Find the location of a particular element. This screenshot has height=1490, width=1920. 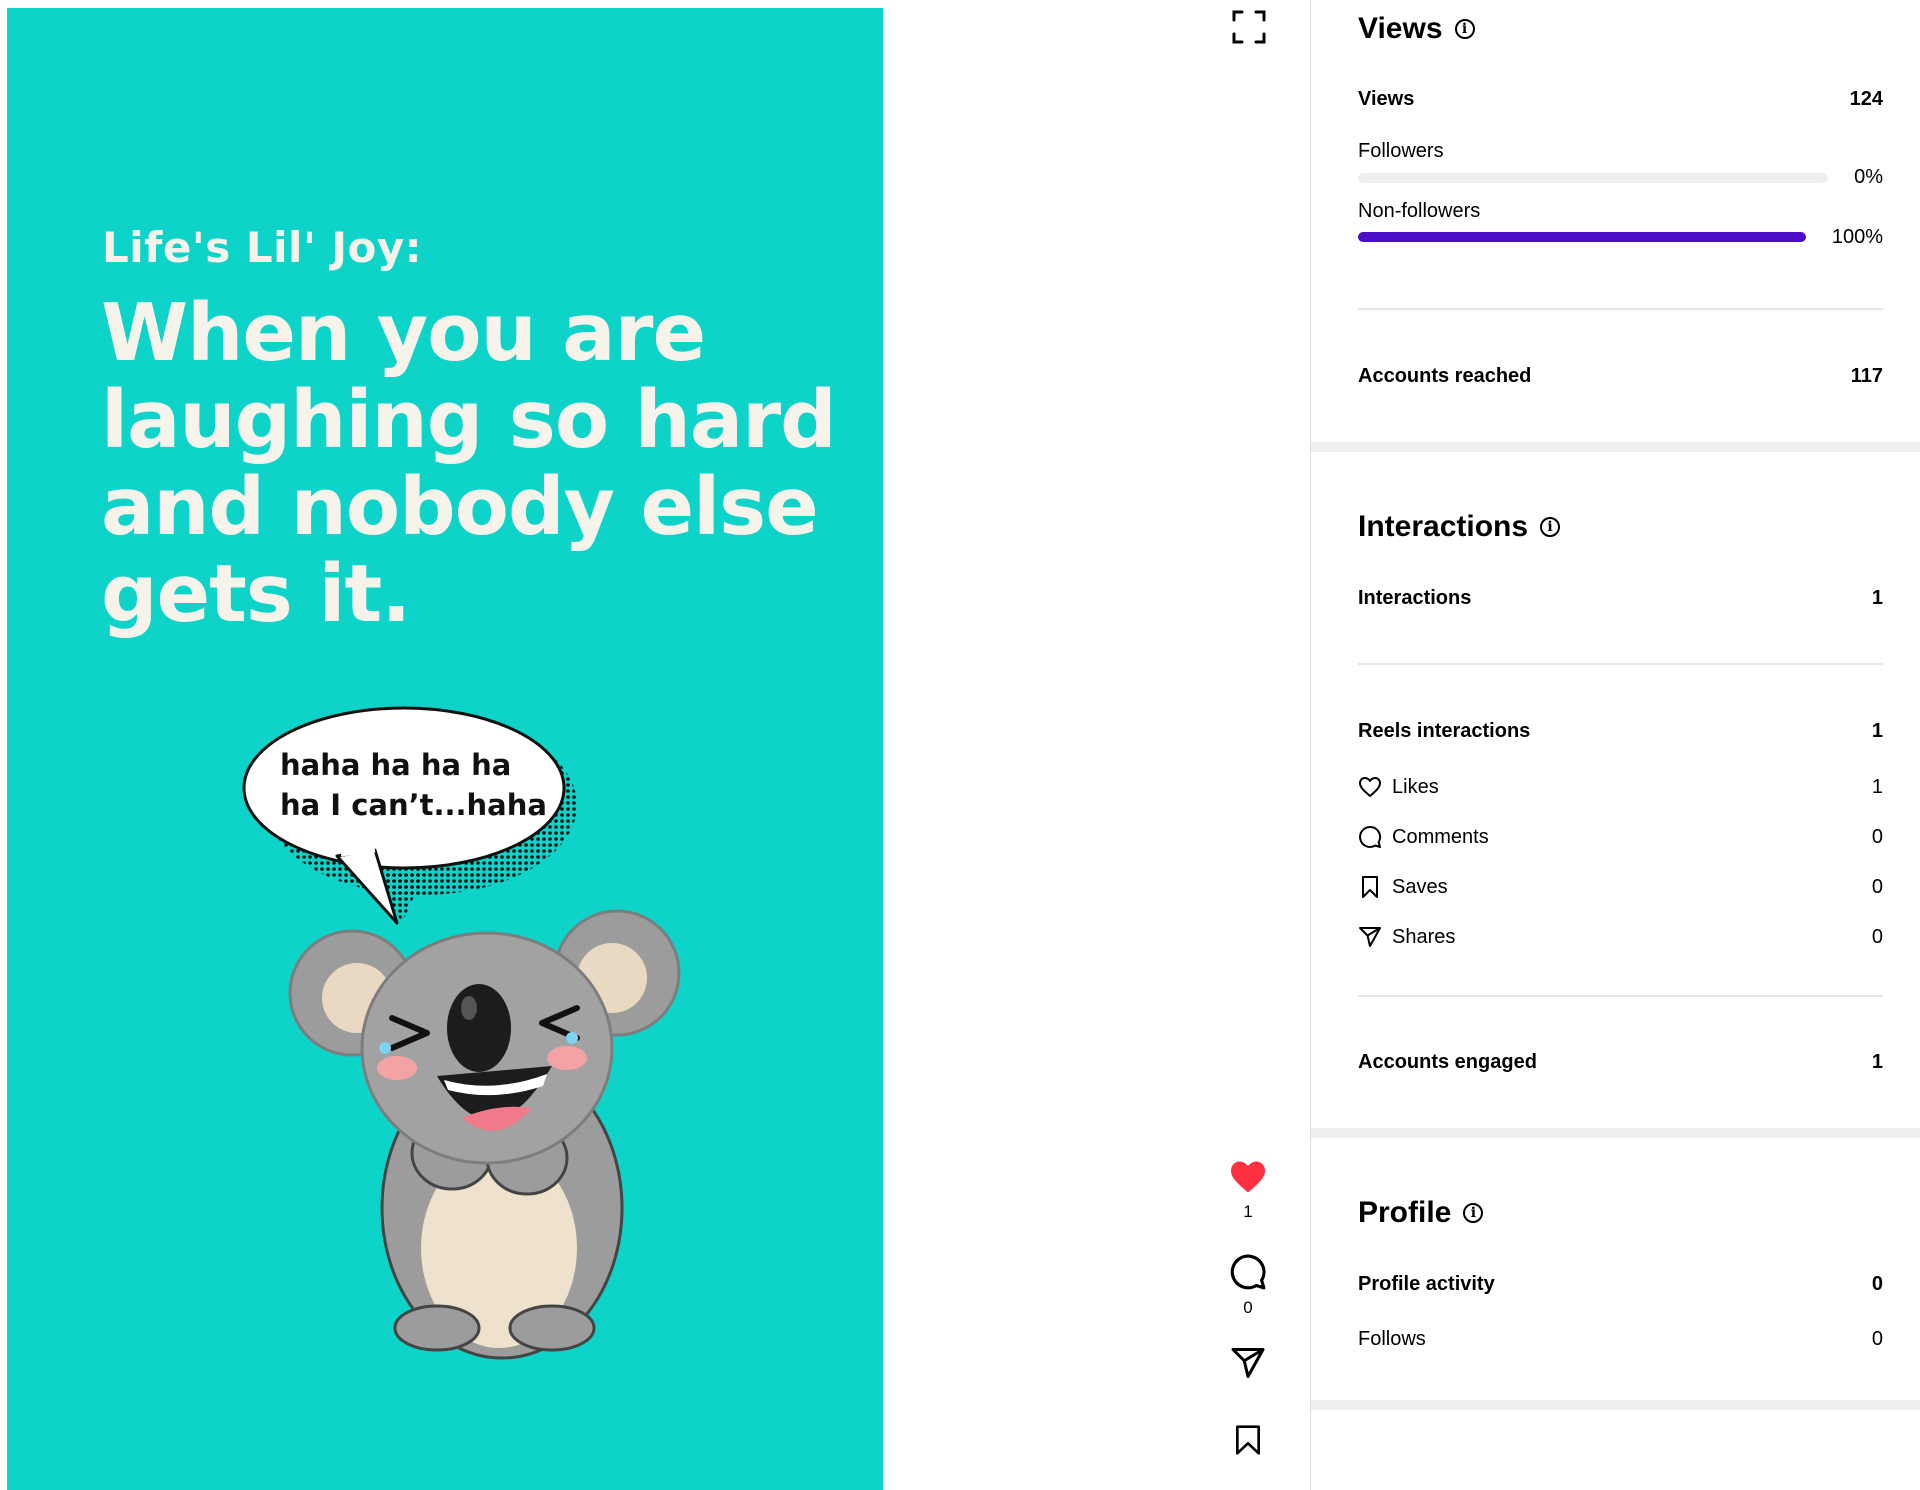

accounts-reached-row: Accounts reached 117 is located at coordinates (1620, 376).